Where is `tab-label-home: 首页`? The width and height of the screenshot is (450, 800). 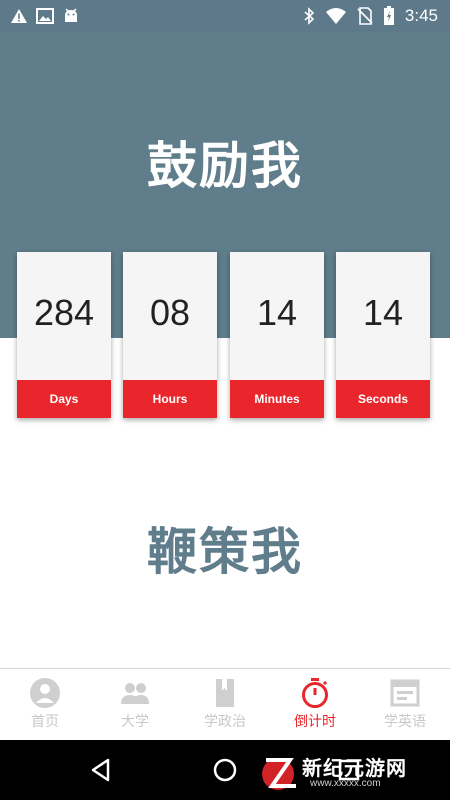 tab-label-home: 首页 is located at coordinates (45, 722).